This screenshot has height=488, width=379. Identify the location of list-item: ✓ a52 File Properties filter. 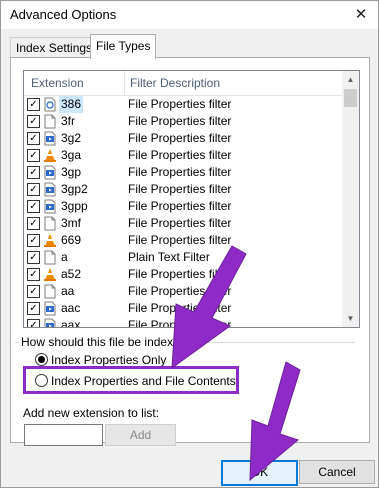
(183, 274).